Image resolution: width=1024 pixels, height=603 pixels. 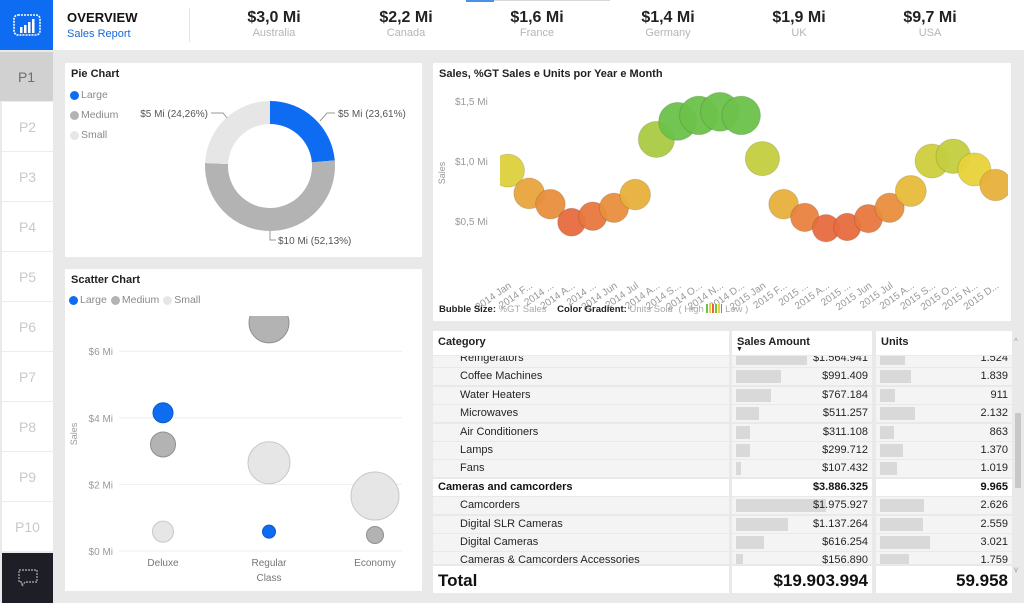 What do you see at coordinates (27, 527) in the screenshot?
I see `page-tab-p10: P10` at bounding box center [27, 527].